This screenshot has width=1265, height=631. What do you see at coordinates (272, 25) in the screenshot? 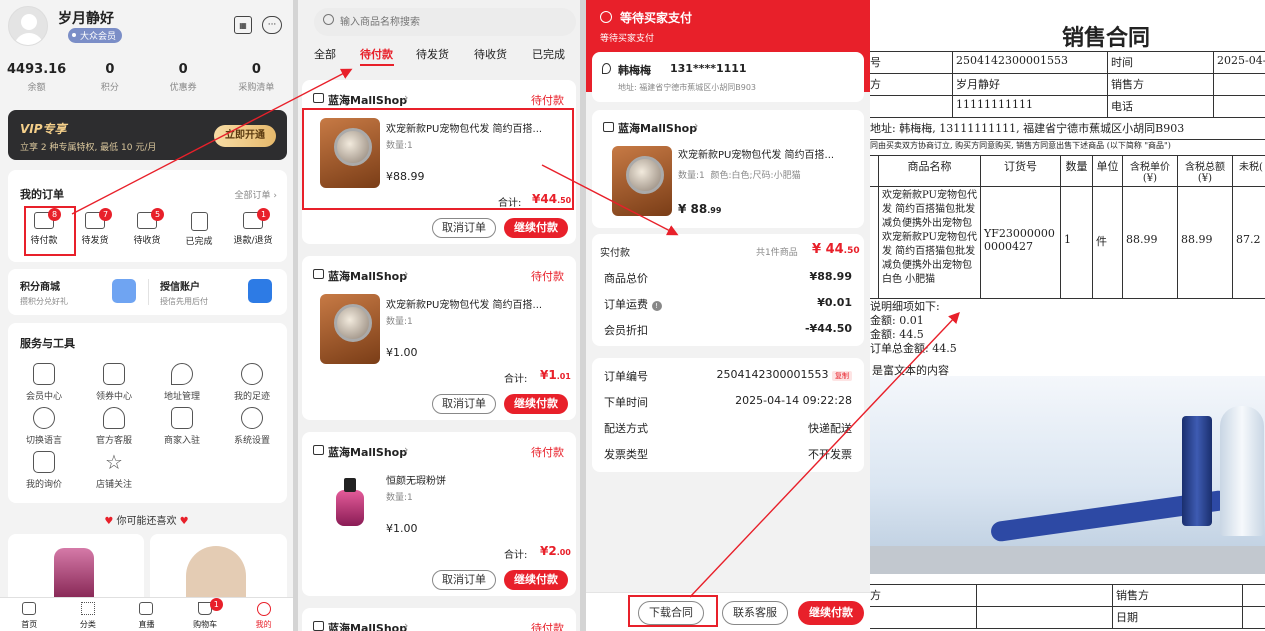
I see `message-icon: ···` at bounding box center [272, 25].